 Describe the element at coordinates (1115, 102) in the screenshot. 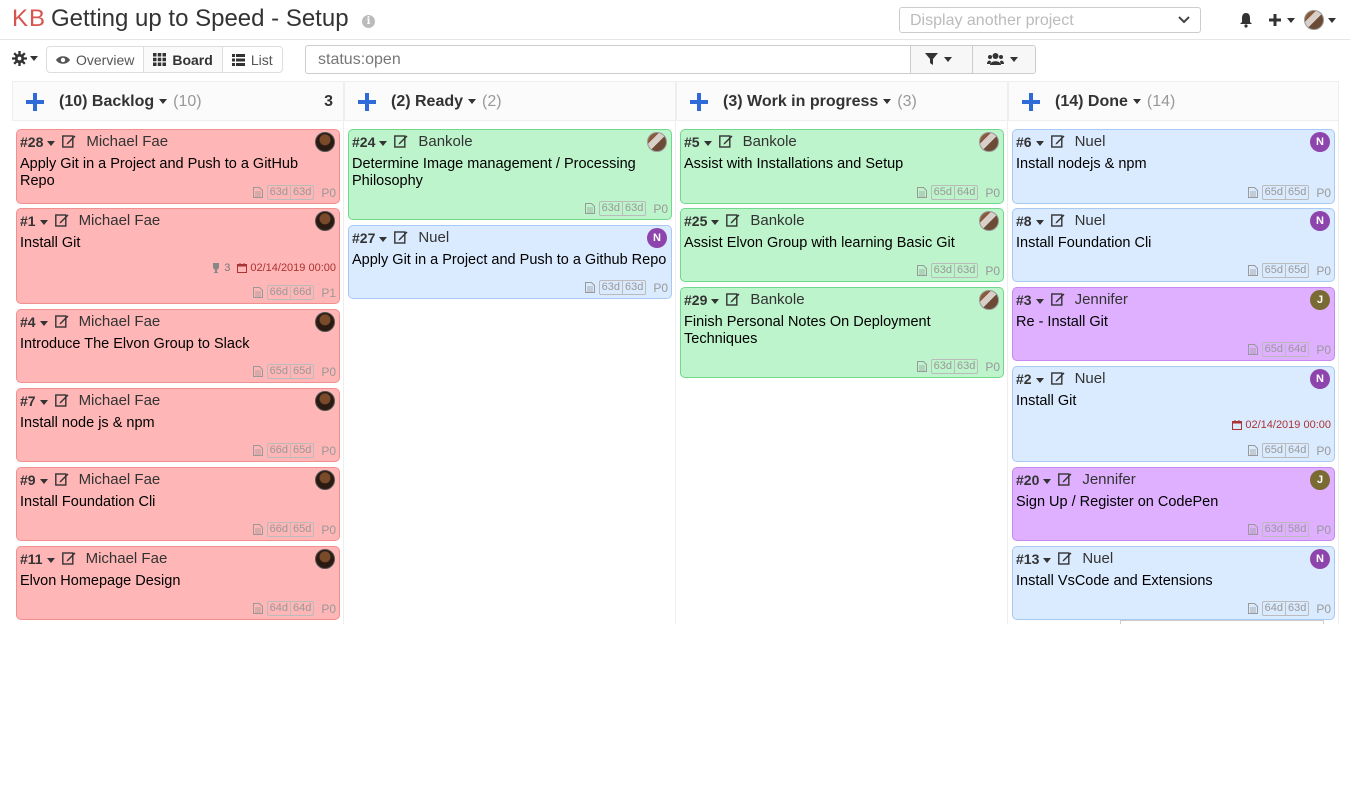

I see `column-title: (14) Done (14)` at that location.